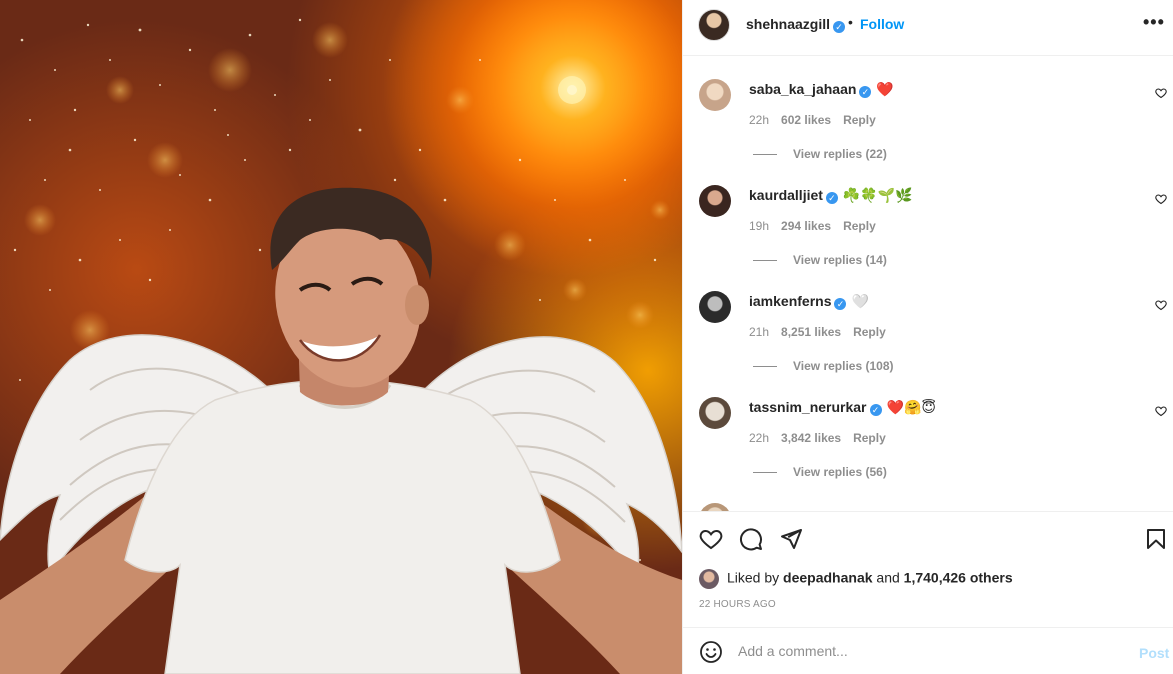  I want to click on author-username: shehnaazgill ✓, so click(796, 24).